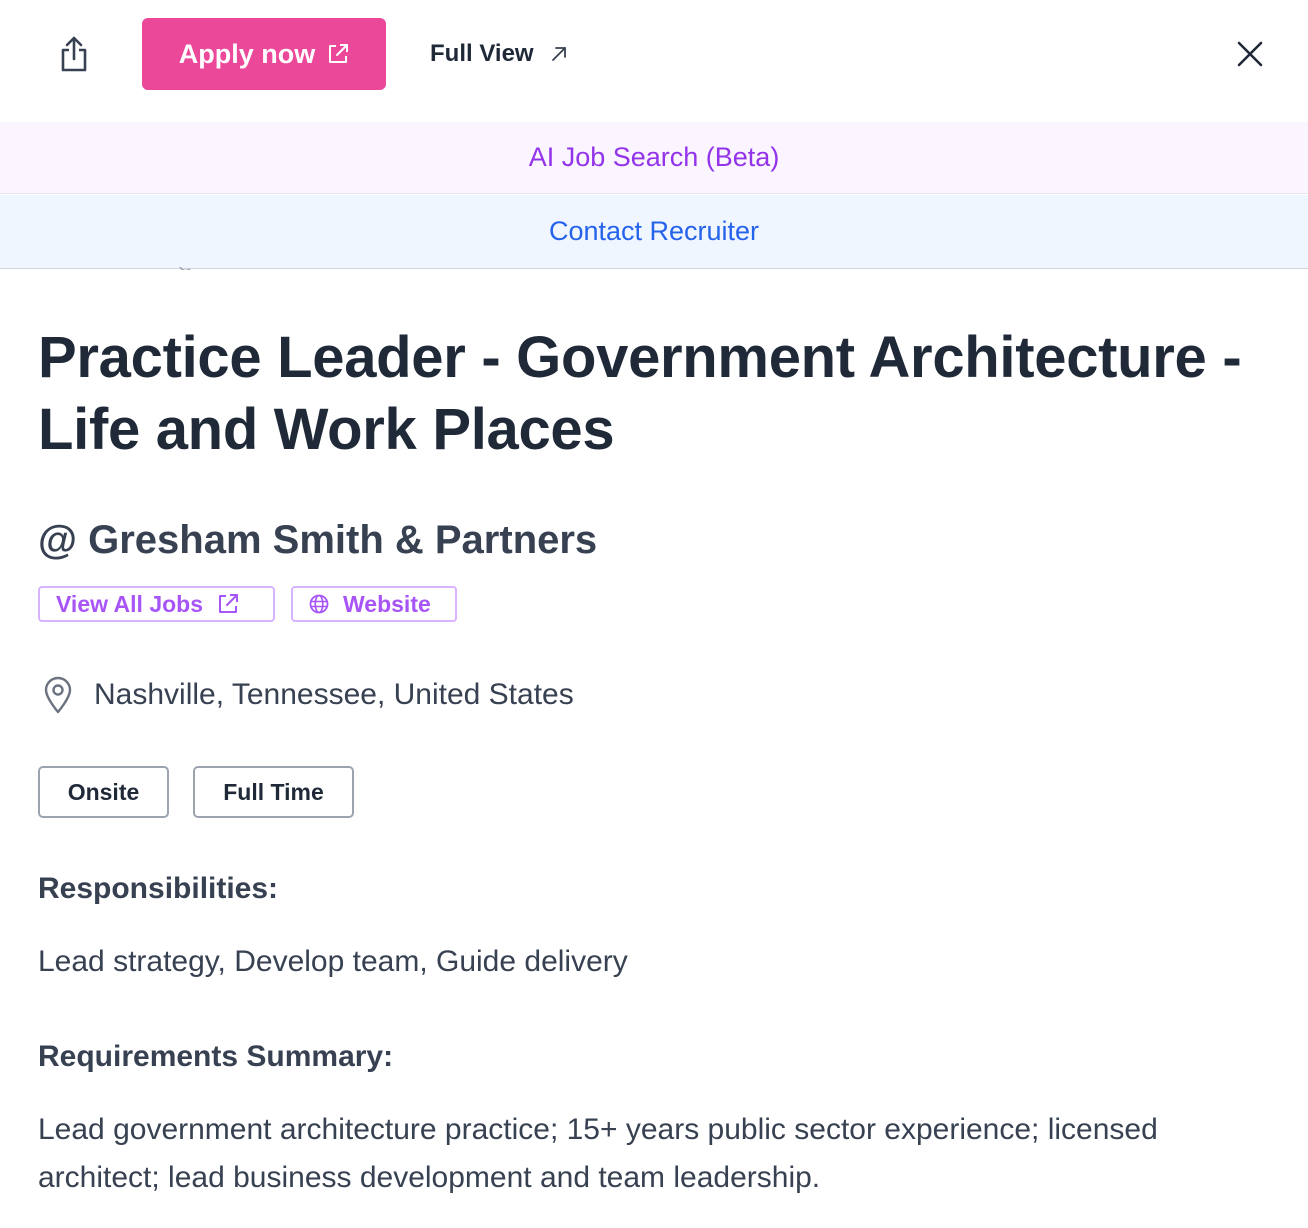 The height and width of the screenshot is (1228, 1308). What do you see at coordinates (558, 54) in the screenshot?
I see `arrow-up-right-icon` at bounding box center [558, 54].